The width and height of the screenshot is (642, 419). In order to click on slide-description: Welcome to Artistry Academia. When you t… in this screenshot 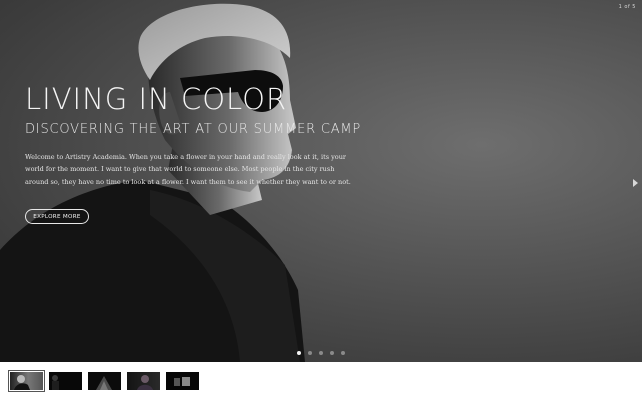, I will do `click(188, 169)`.